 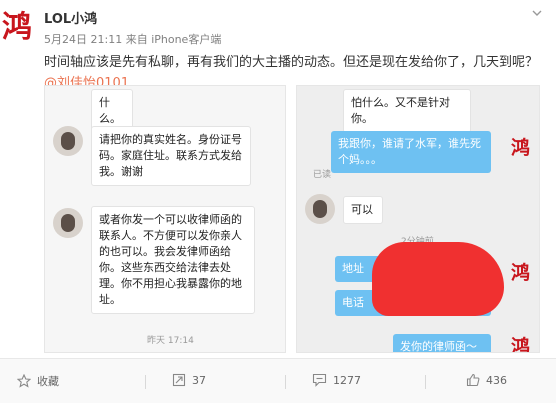 What do you see at coordinates (179, 380) in the screenshot?
I see `repost-icon` at bounding box center [179, 380].